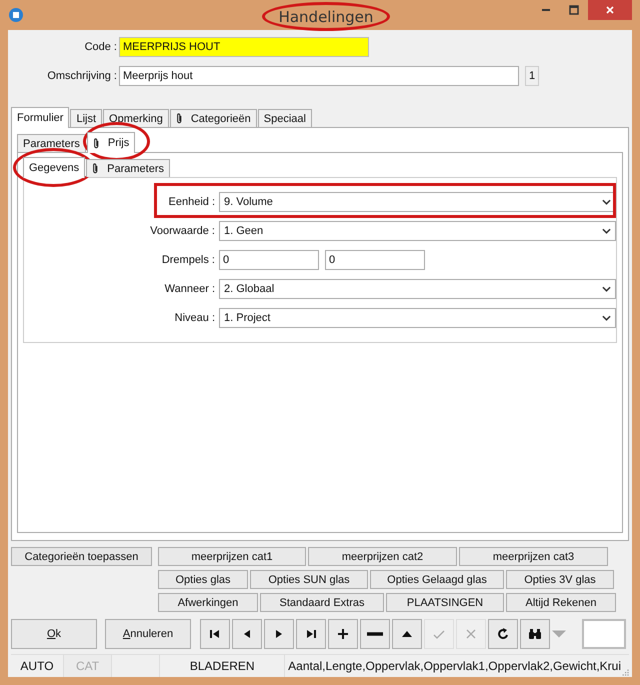 This screenshot has width=640, height=685. Describe the element at coordinates (454, 666) in the screenshot. I see `status-text: Aantal,Lengte,Oppervlak,Oppervlak1,Oppervlak2,Gewicht,Krui` at that location.